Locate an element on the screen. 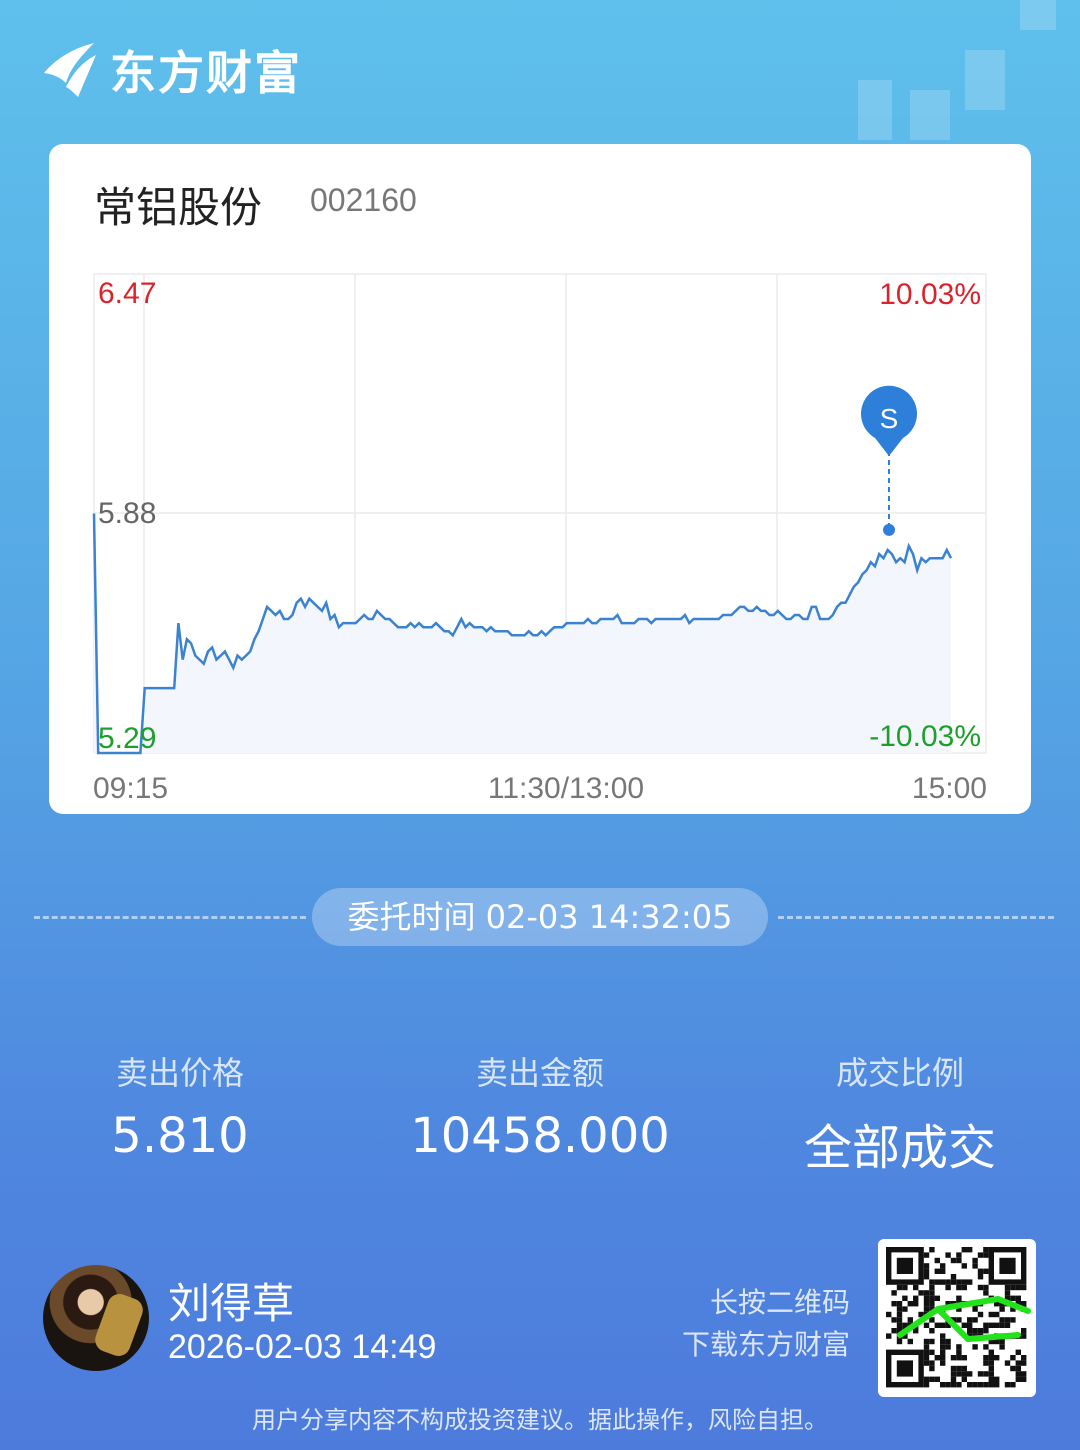 Image resolution: width=1080 pixels, height=1450 pixels. price-area-fill is located at coordinates (522, 633).